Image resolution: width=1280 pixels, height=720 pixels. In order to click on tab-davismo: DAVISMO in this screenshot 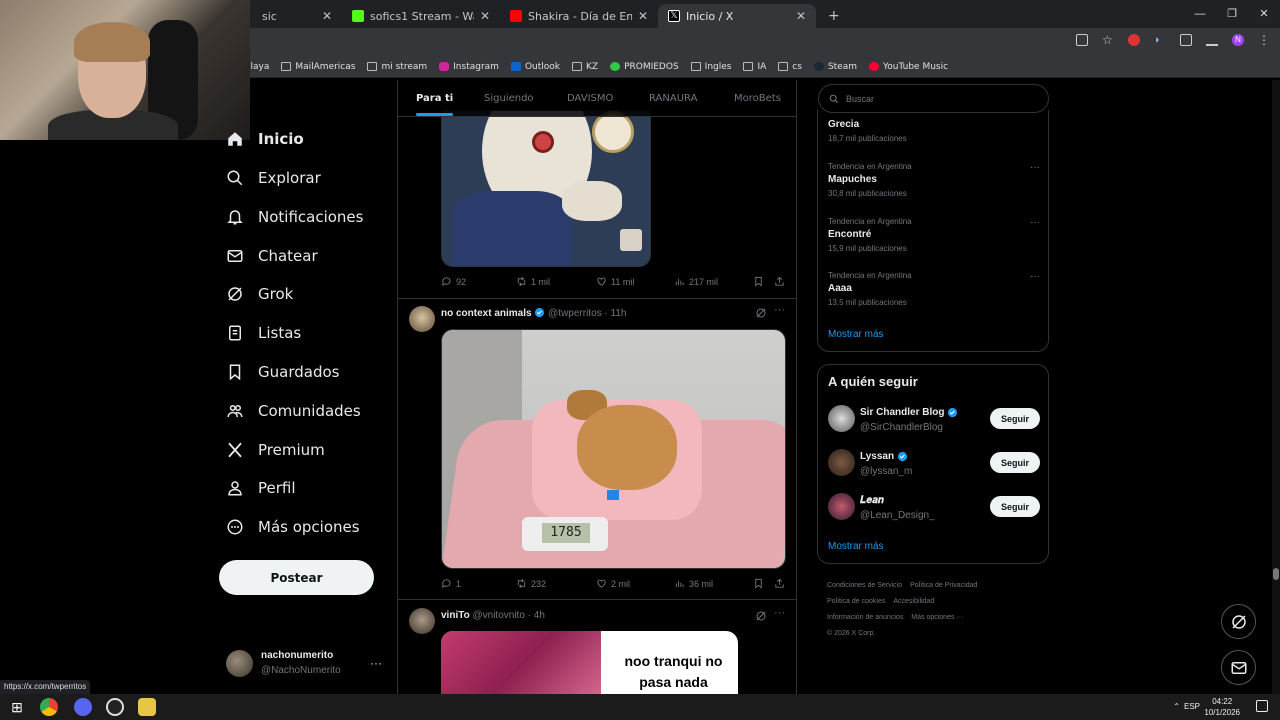, I will do `click(590, 98)`.